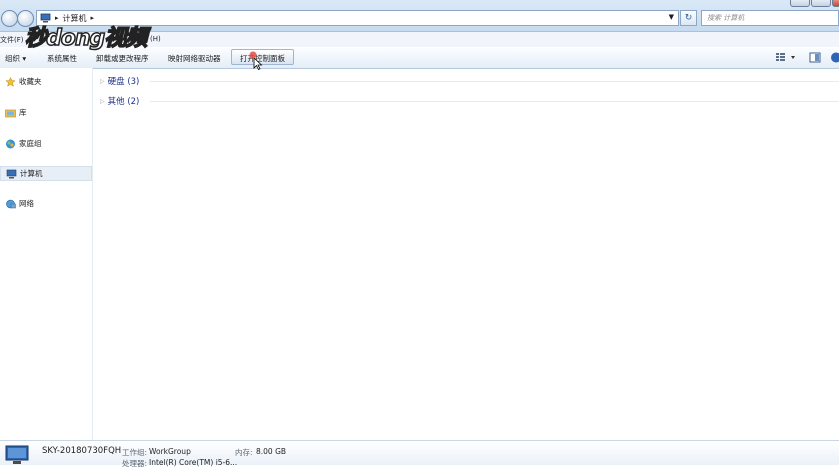 This screenshot has width=839, height=469. I want to click on navigation-pane, so click(46, 254).